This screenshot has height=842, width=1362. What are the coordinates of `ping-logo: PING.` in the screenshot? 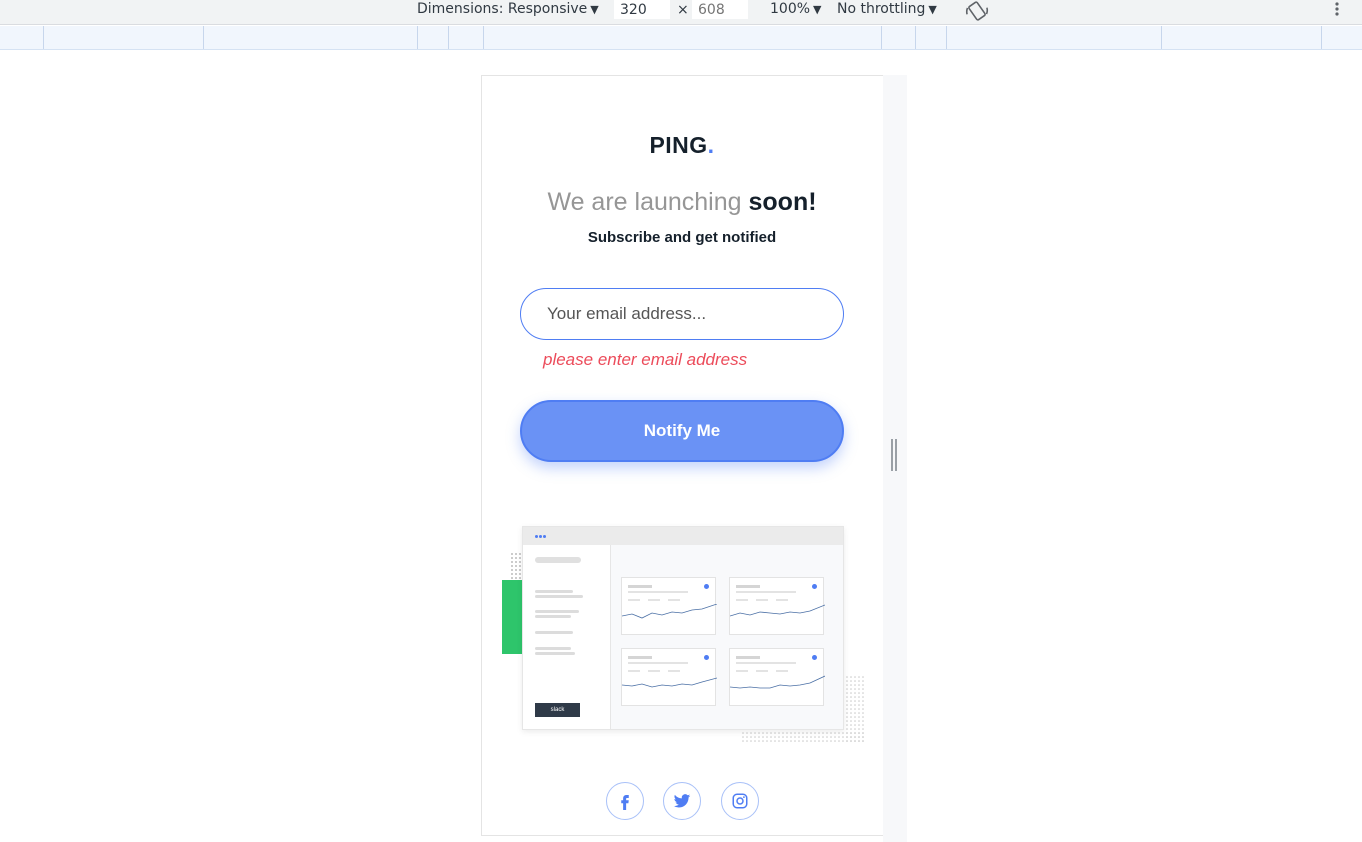 It's located at (682, 145).